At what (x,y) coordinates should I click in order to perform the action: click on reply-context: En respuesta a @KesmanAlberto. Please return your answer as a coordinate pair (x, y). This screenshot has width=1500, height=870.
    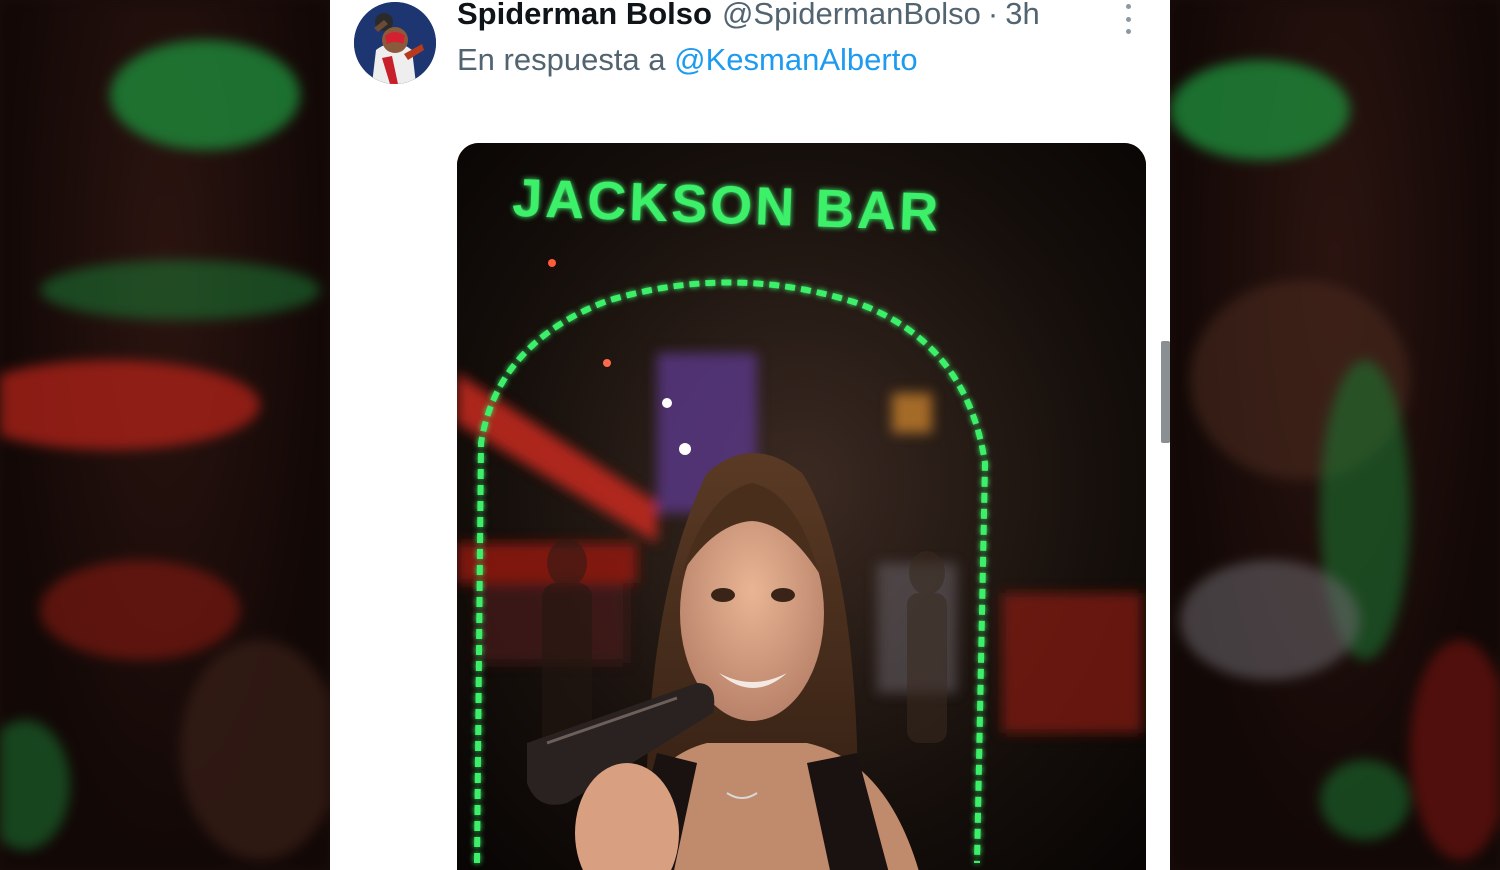
    Looking at the image, I should click on (687, 60).